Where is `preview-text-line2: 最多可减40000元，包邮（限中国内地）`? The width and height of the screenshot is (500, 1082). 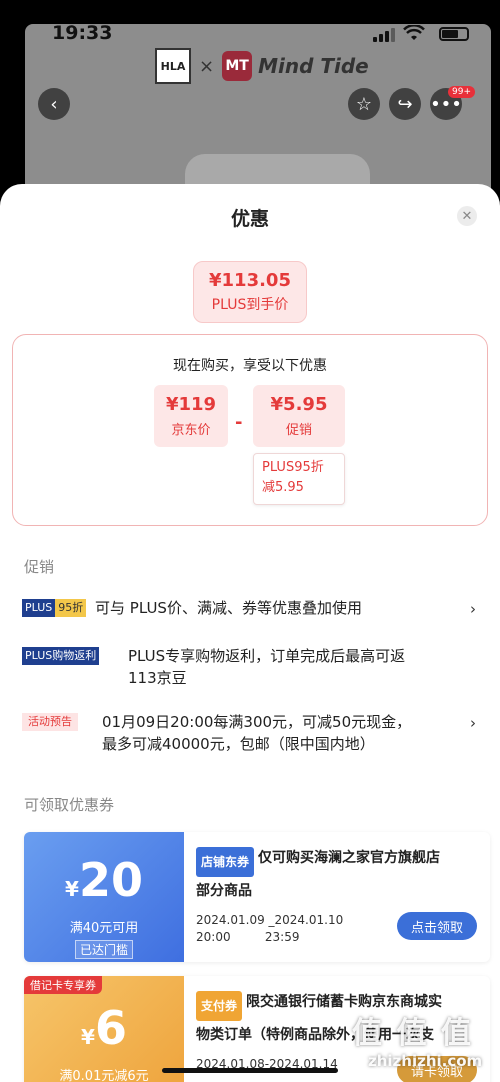 preview-text-line2: 最多可减40000元，包邮（限中国内地） is located at coordinates (238, 744).